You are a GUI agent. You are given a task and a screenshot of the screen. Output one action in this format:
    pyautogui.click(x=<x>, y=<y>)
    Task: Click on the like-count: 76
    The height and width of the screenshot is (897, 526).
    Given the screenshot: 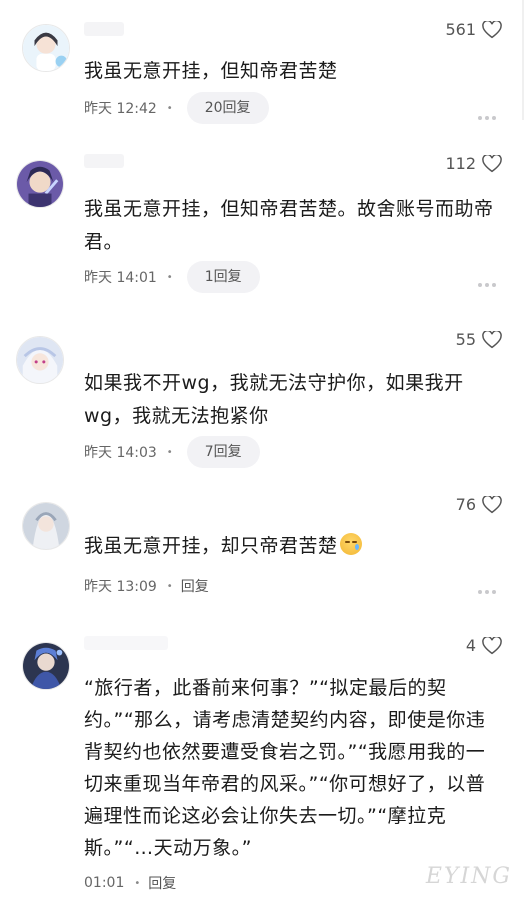 What is the action you would take?
    pyautogui.click(x=465, y=504)
    